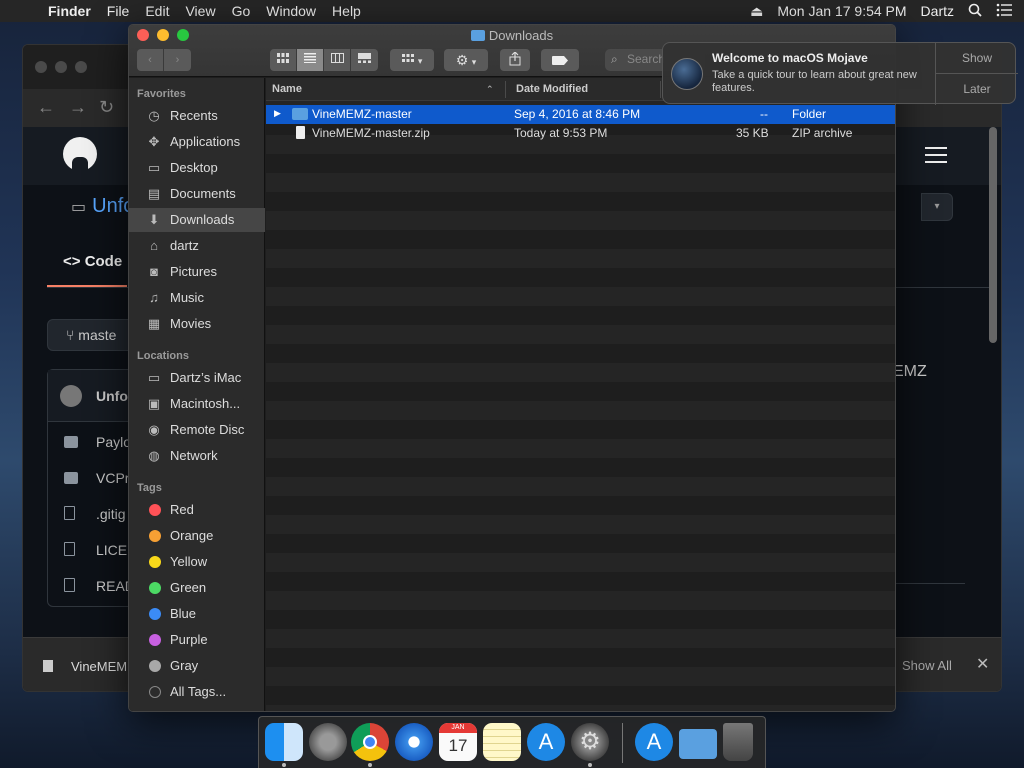 This screenshot has width=1024, height=768. What do you see at coordinates (197, 298) in the screenshot?
I see `sidebar-item-music: ♫ Music` at bounding box center [197, 298].